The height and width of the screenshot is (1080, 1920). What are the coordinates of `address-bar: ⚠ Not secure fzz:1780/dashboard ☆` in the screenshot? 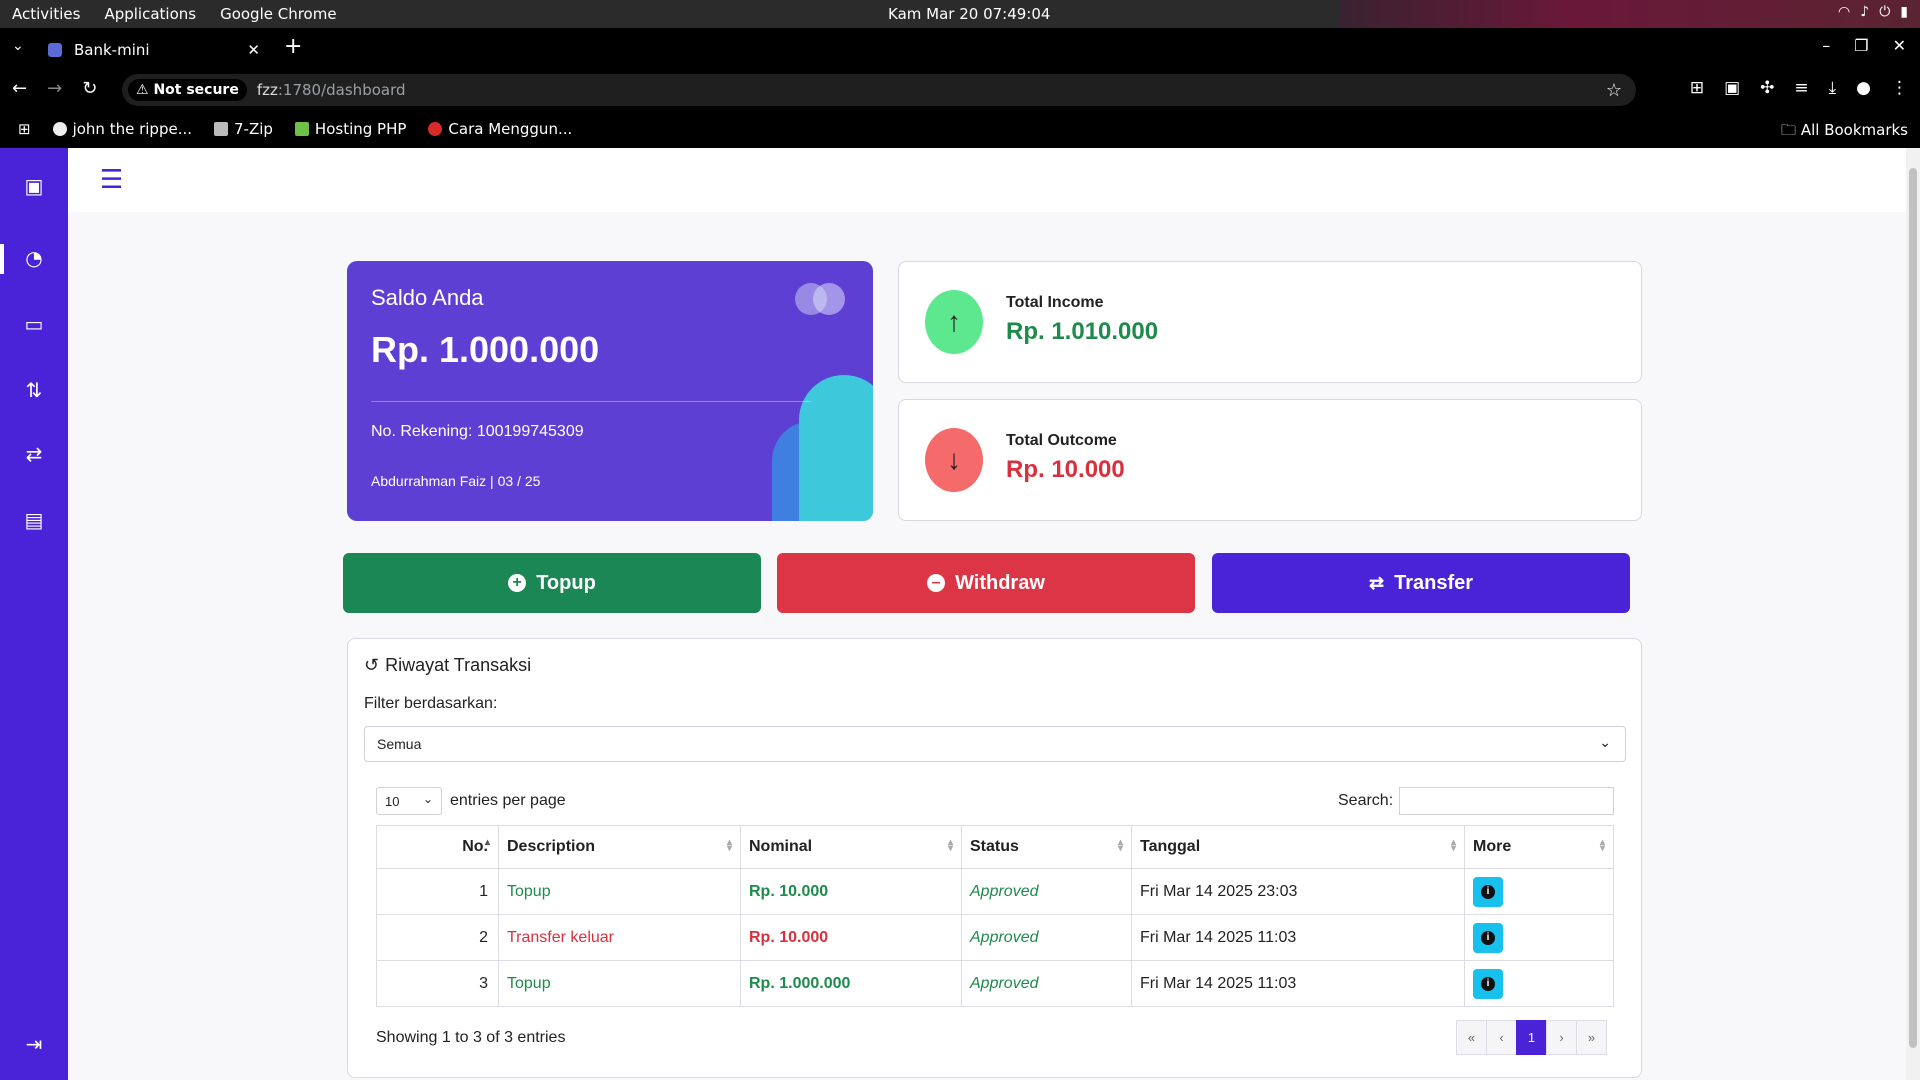 It's located at (879, 90).